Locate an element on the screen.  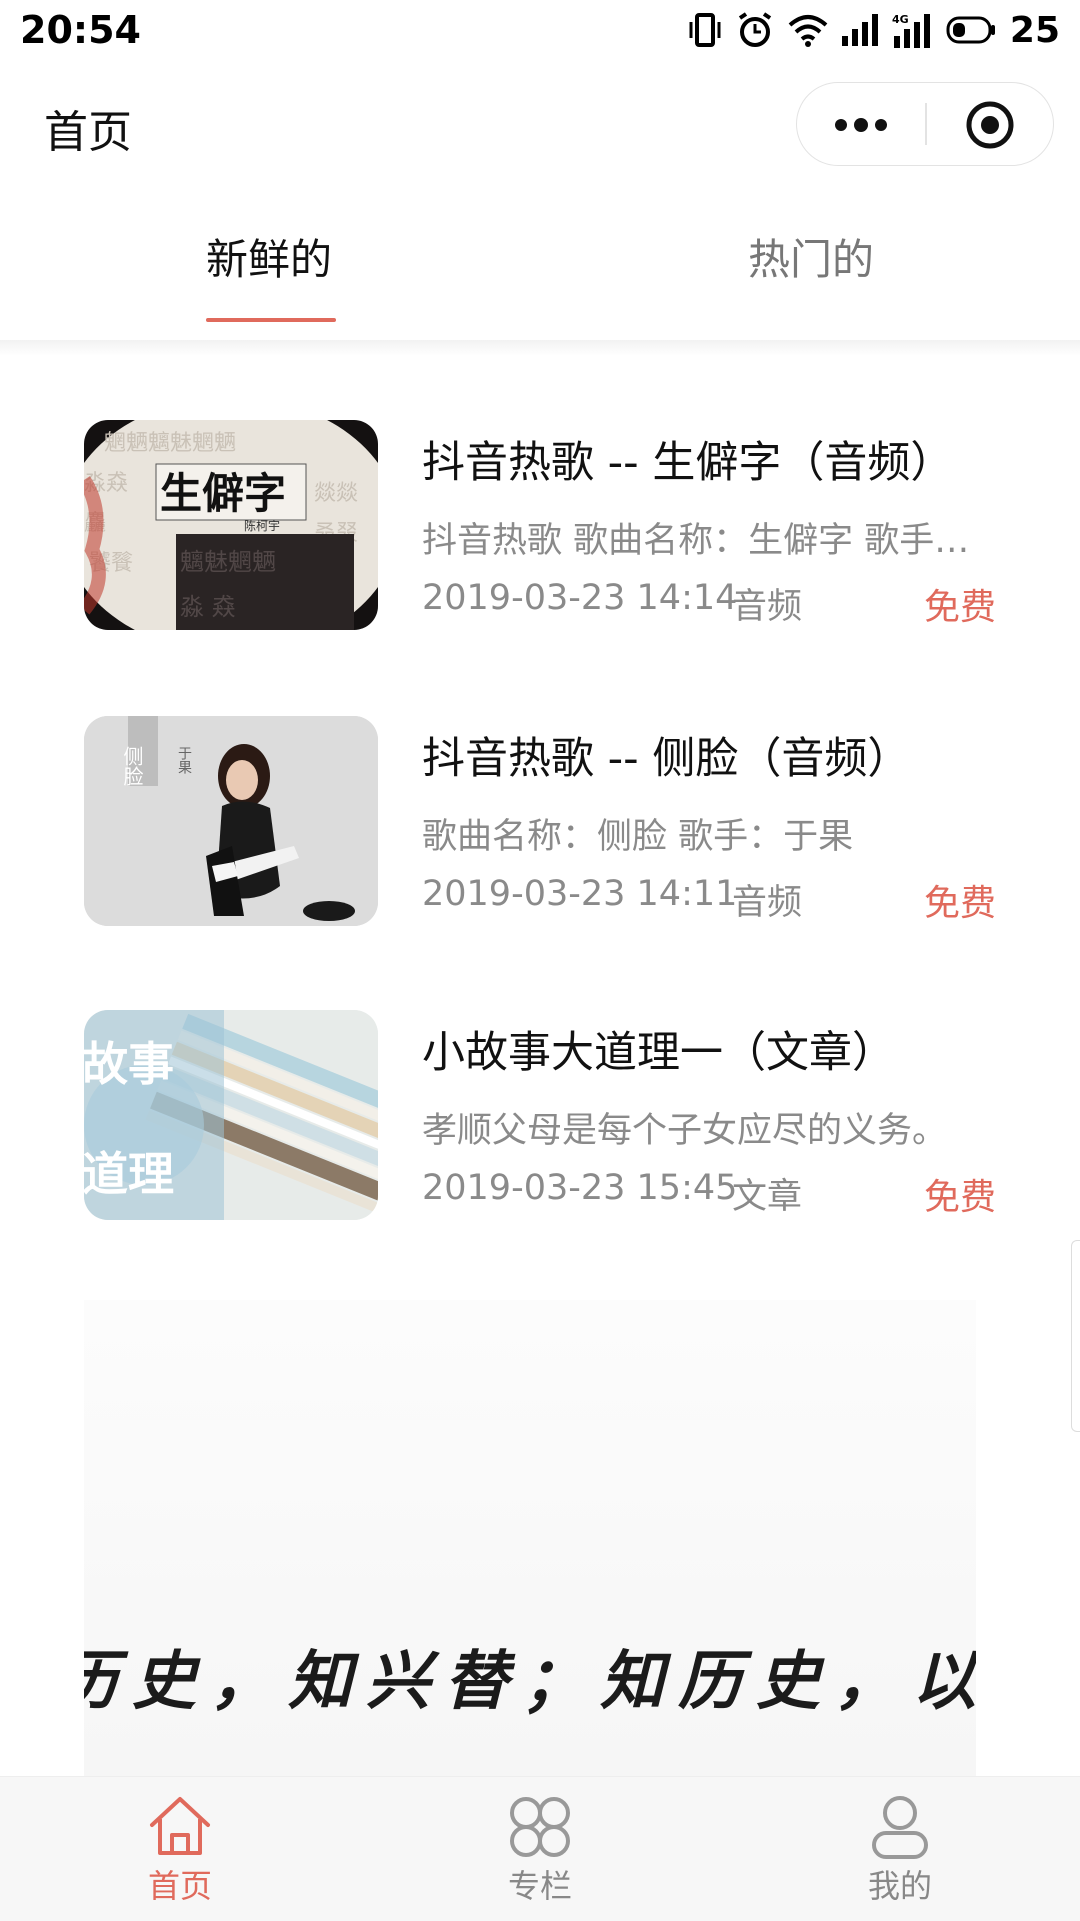
page-title: 首页 is located at coordinates (88, 132).